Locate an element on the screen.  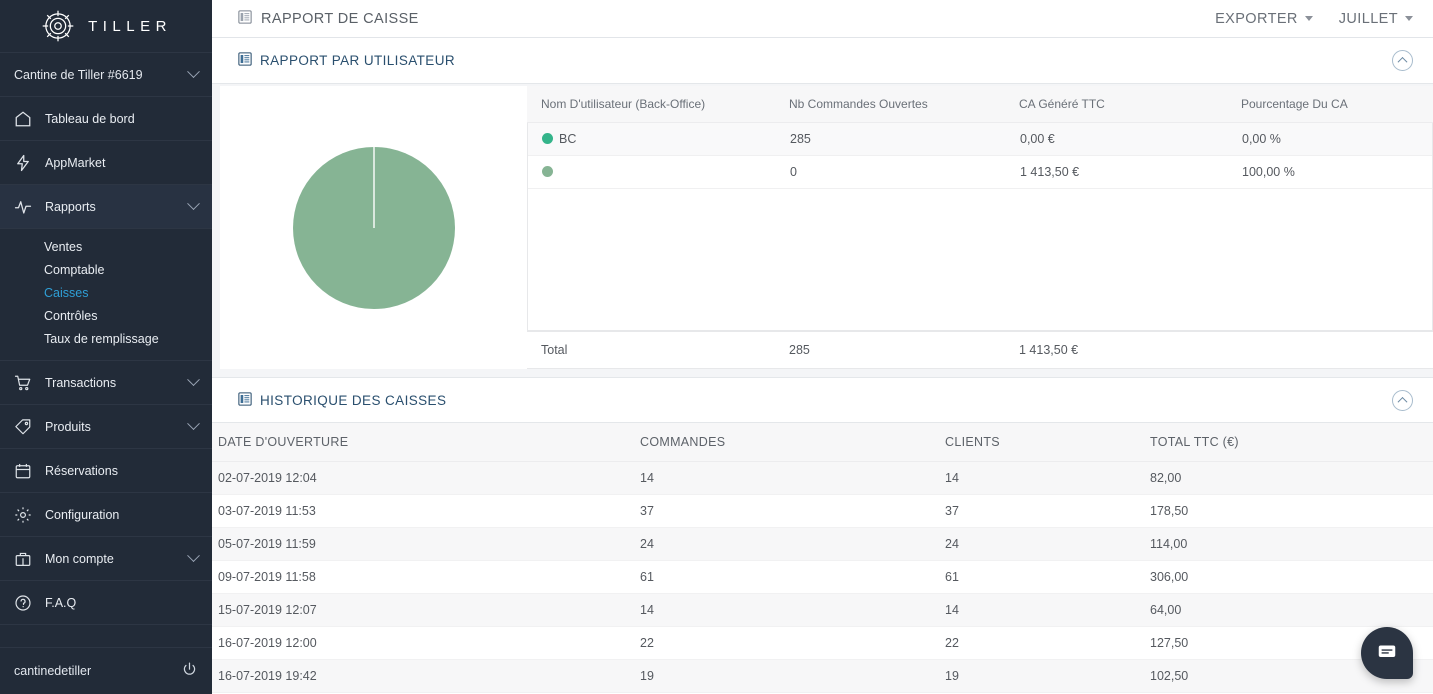
activity-icon is located at coordinates (23, 207).